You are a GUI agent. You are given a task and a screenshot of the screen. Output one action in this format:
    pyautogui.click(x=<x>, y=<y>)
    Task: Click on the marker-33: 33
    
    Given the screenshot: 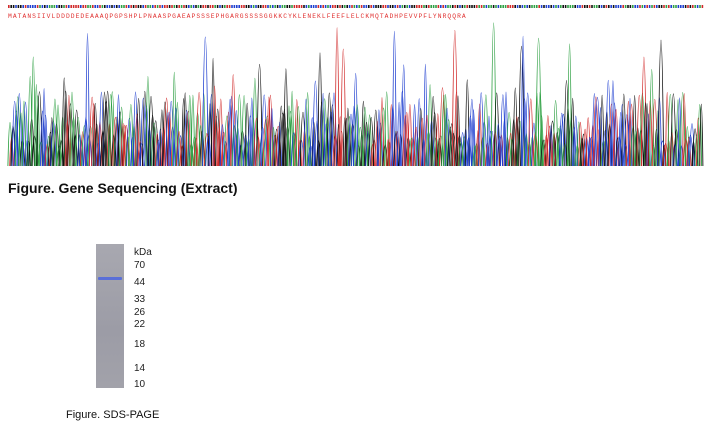 What is the action you would take?
    pyautogui.click(x=140, y=299)
    